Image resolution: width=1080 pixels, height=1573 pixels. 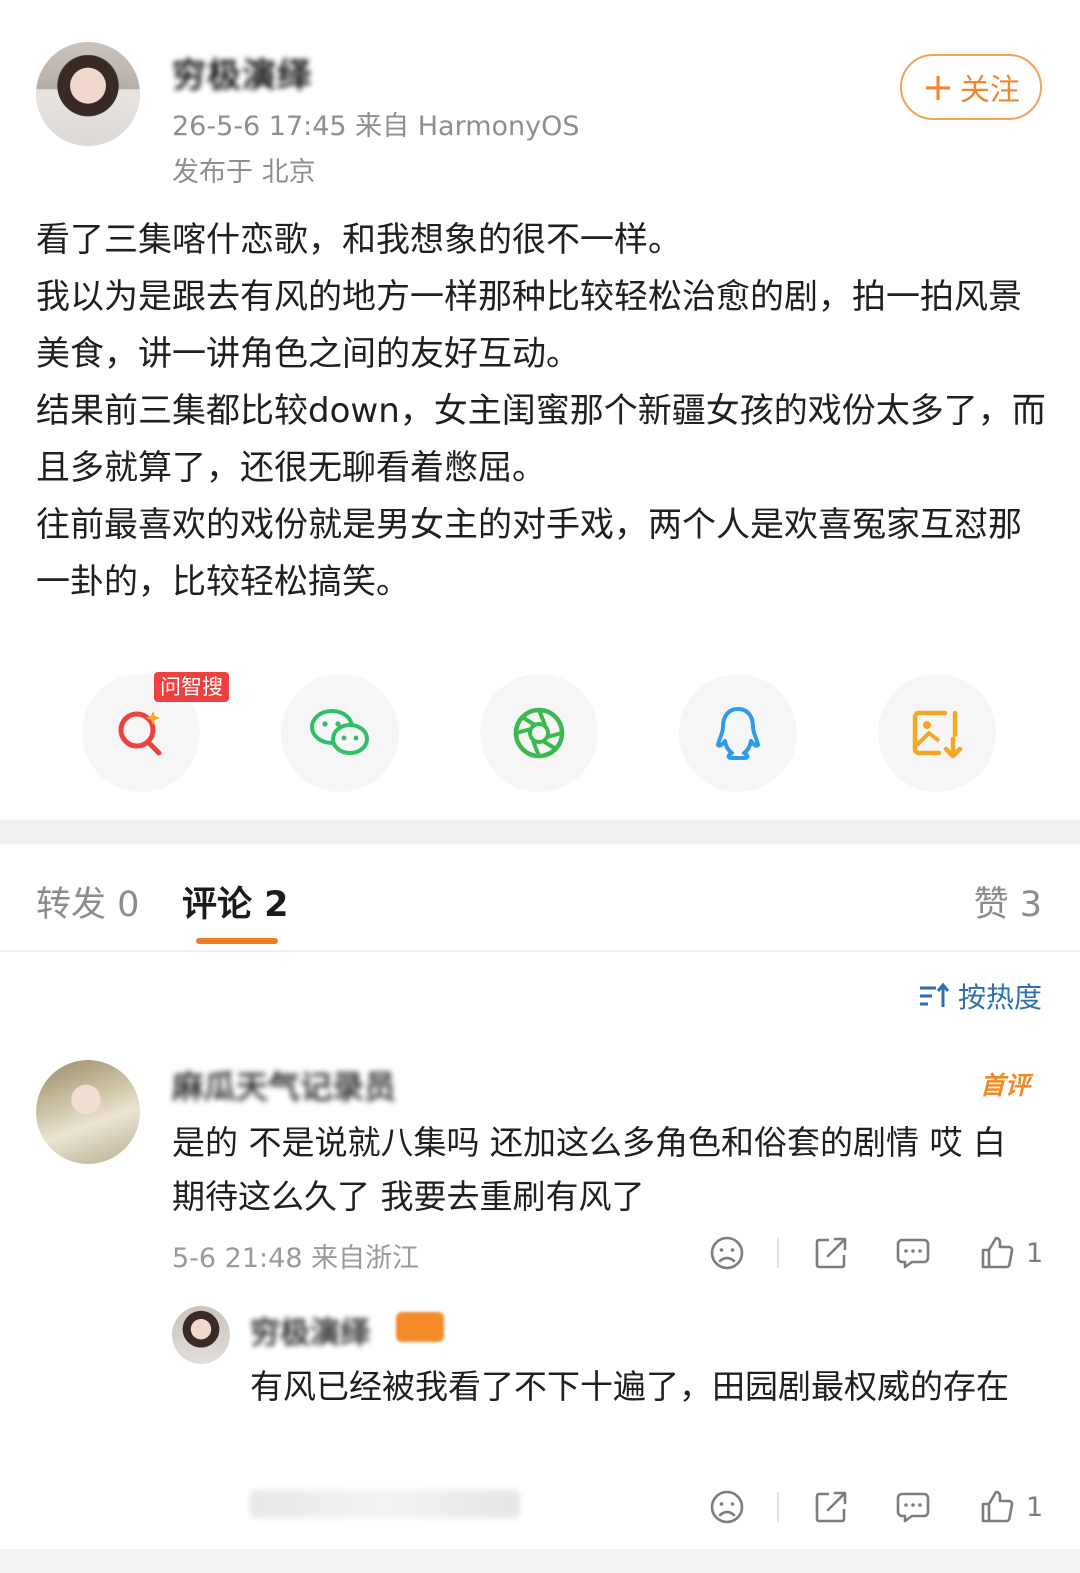 I want to click on bottom-divider, so click(x=540, y=1561).